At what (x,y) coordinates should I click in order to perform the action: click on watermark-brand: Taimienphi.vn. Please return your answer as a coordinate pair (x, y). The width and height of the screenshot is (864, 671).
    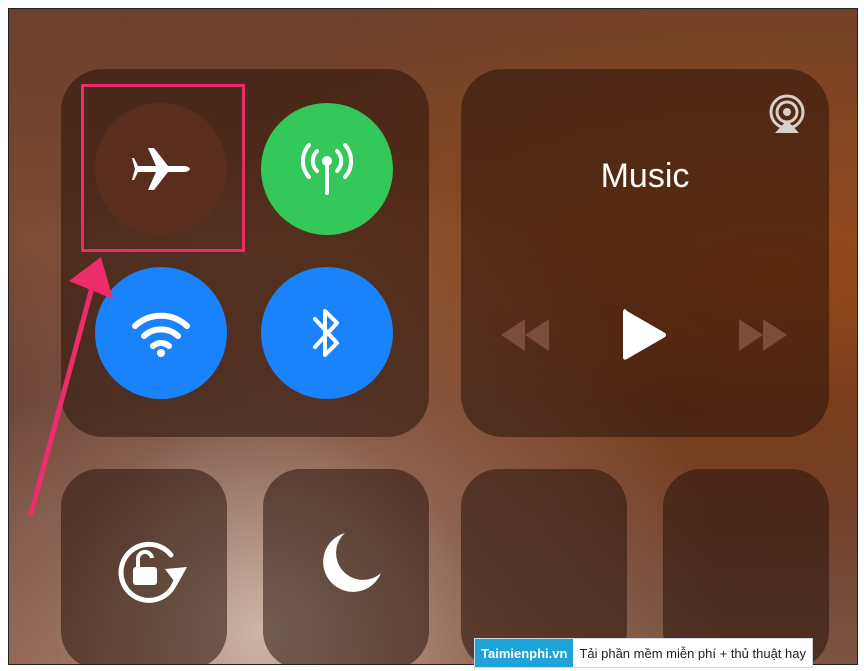
    Looking at the image, I should click on (524, 653).